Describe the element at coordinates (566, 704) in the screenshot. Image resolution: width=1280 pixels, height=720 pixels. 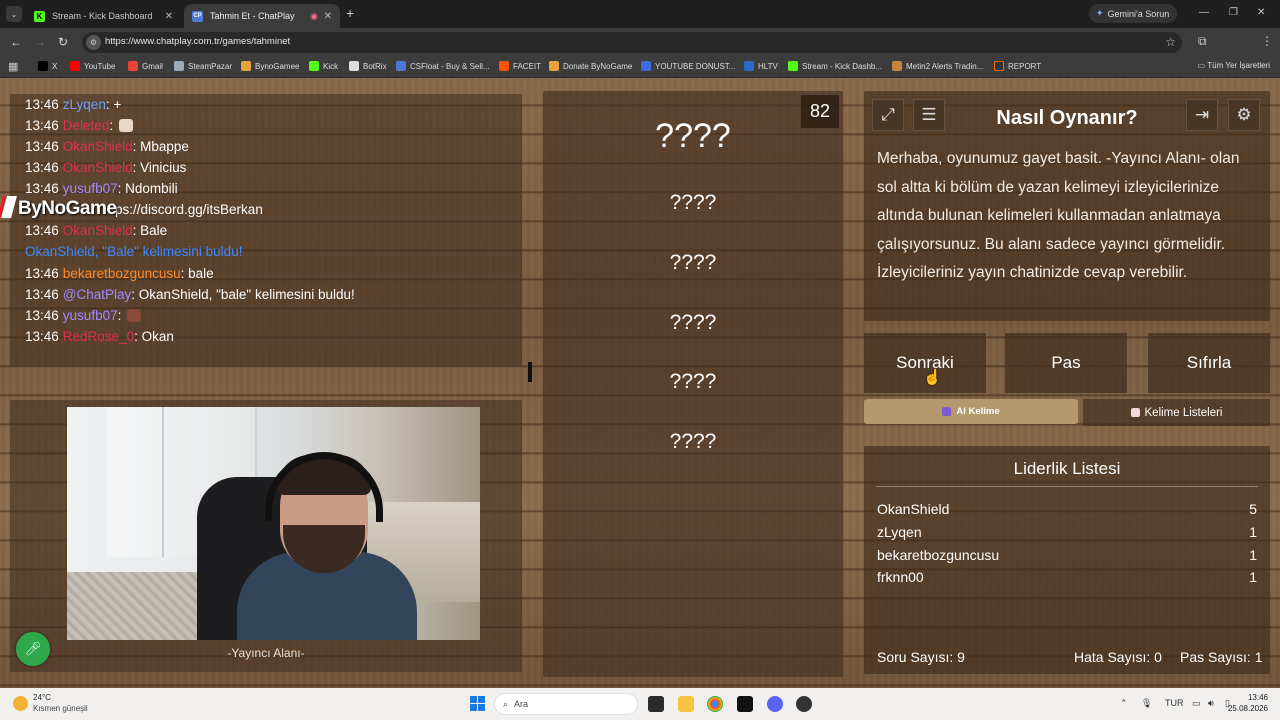
I see `taskbar-search: ⌕ Ara` at that location.